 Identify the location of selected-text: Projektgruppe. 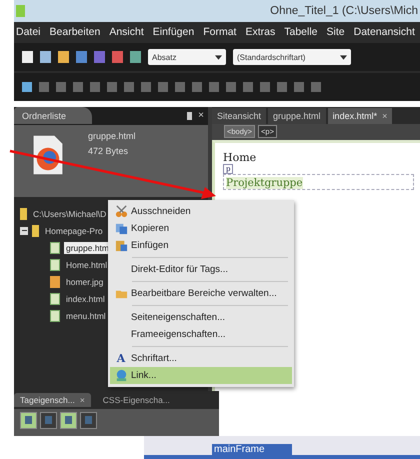
(264, 182).